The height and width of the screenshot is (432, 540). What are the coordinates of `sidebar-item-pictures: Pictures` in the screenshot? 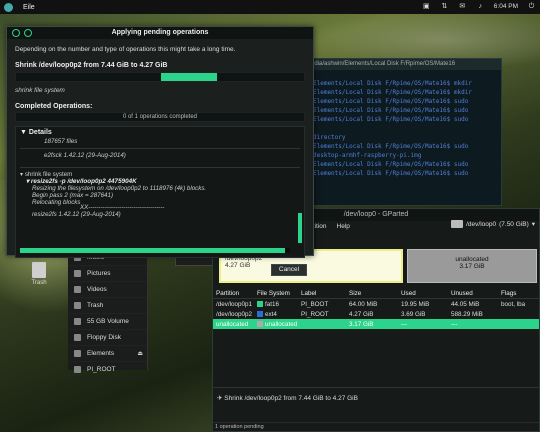 It's located at (107, 274).